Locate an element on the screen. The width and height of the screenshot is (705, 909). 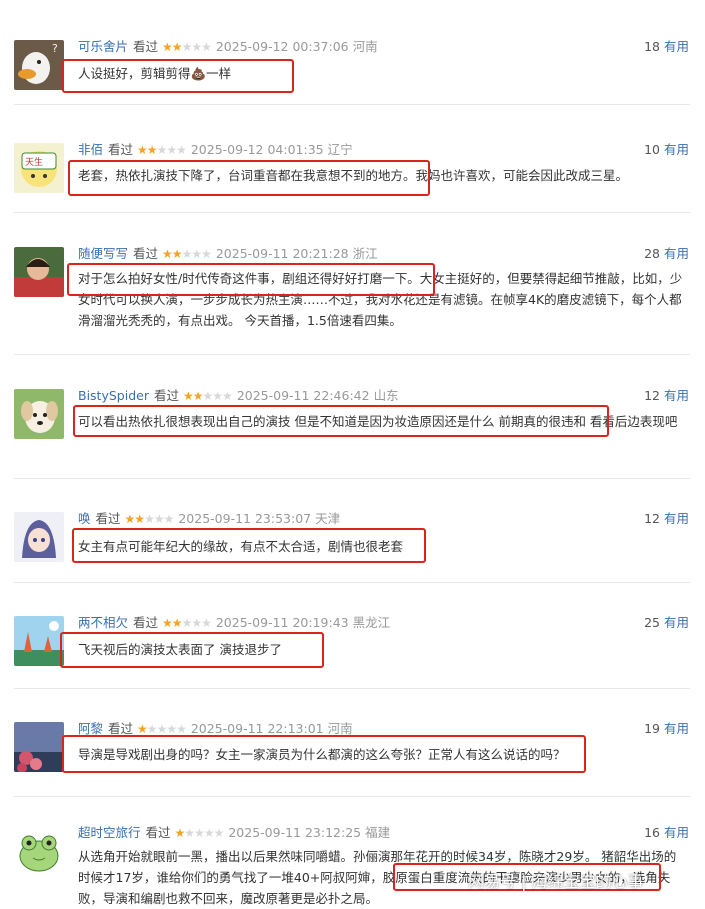
dog-avatar-icon is located at coordinates (39, 414).